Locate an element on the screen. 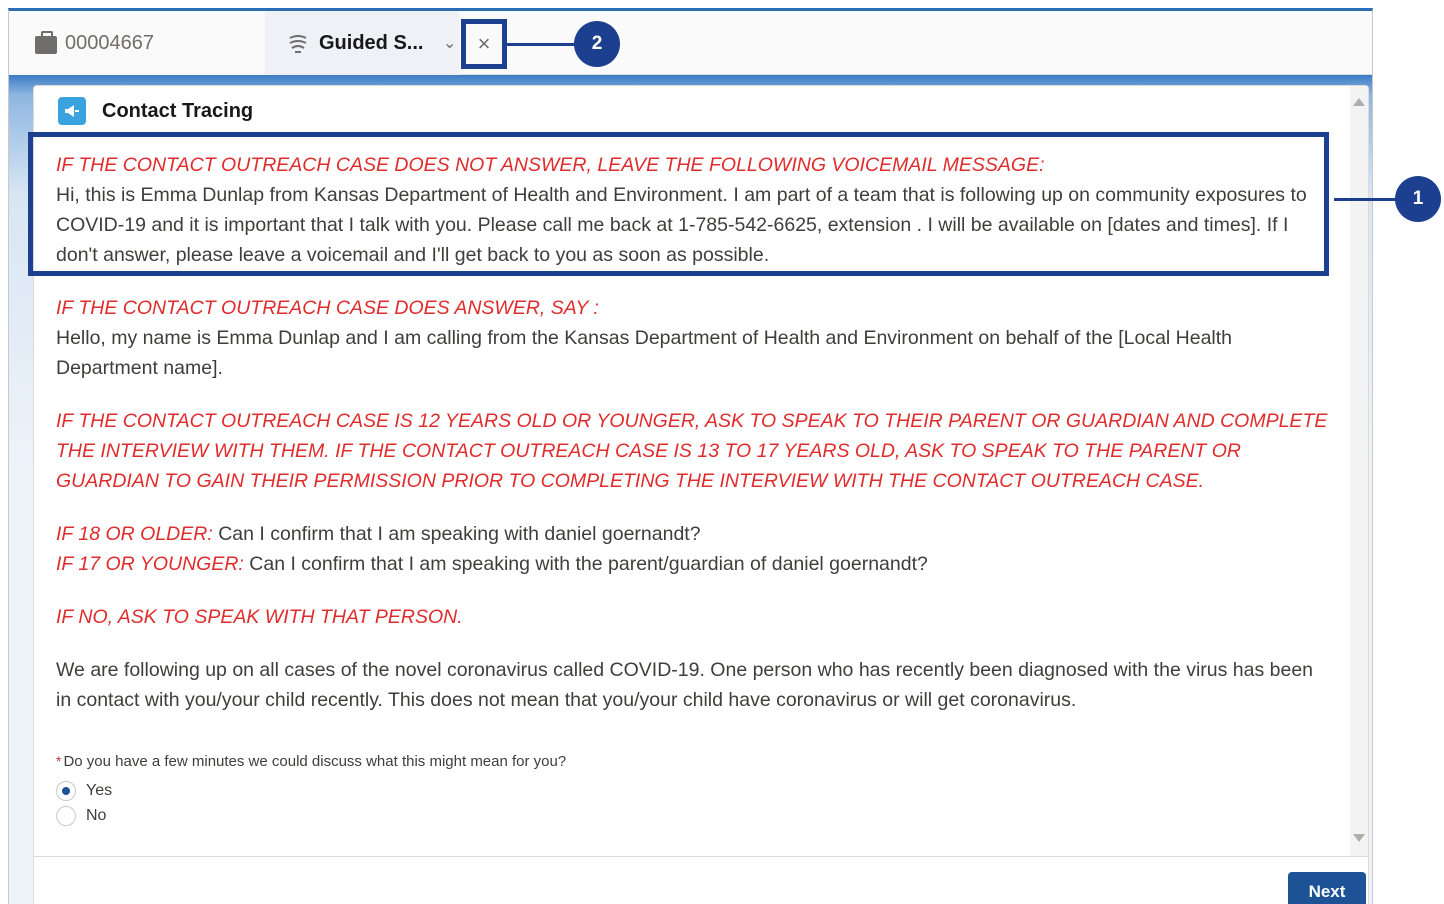 This screenshot has width=1444, height=904. radio-yes is located at coordinates (66, 790).